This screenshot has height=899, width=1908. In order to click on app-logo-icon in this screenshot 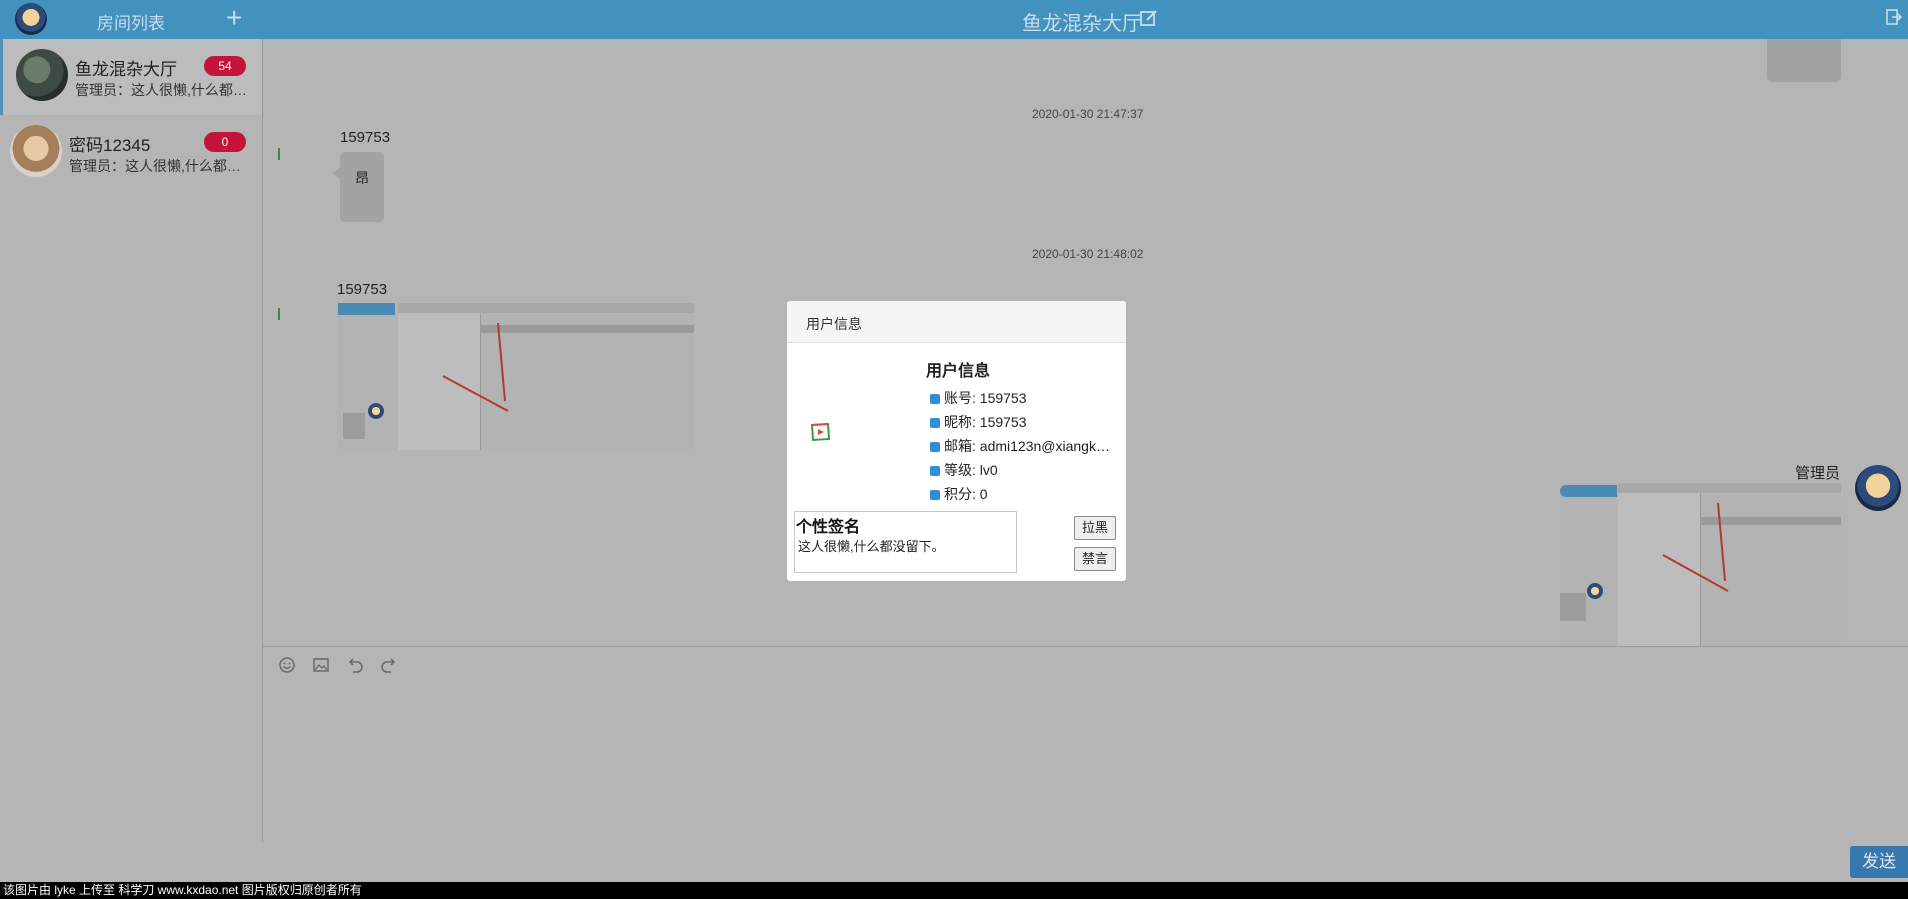, I will do `click(820, 432)`.